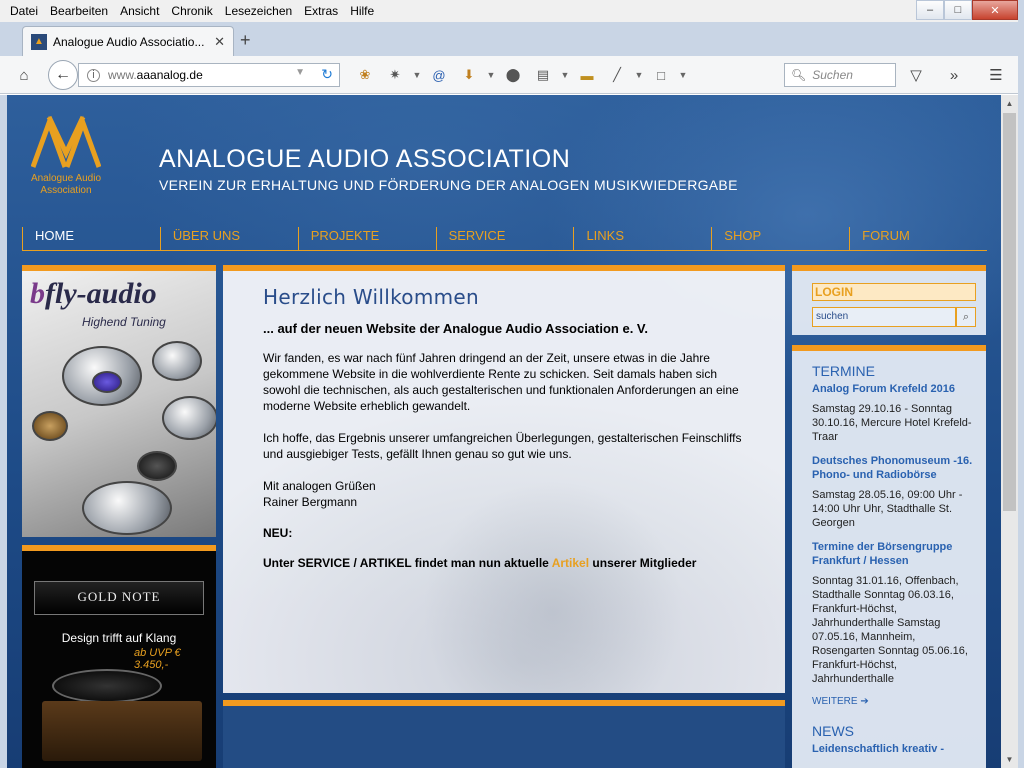  Describe the element at coordinates (24, 11) in the screenshot. I see `menu-datei: Datei` at that location.